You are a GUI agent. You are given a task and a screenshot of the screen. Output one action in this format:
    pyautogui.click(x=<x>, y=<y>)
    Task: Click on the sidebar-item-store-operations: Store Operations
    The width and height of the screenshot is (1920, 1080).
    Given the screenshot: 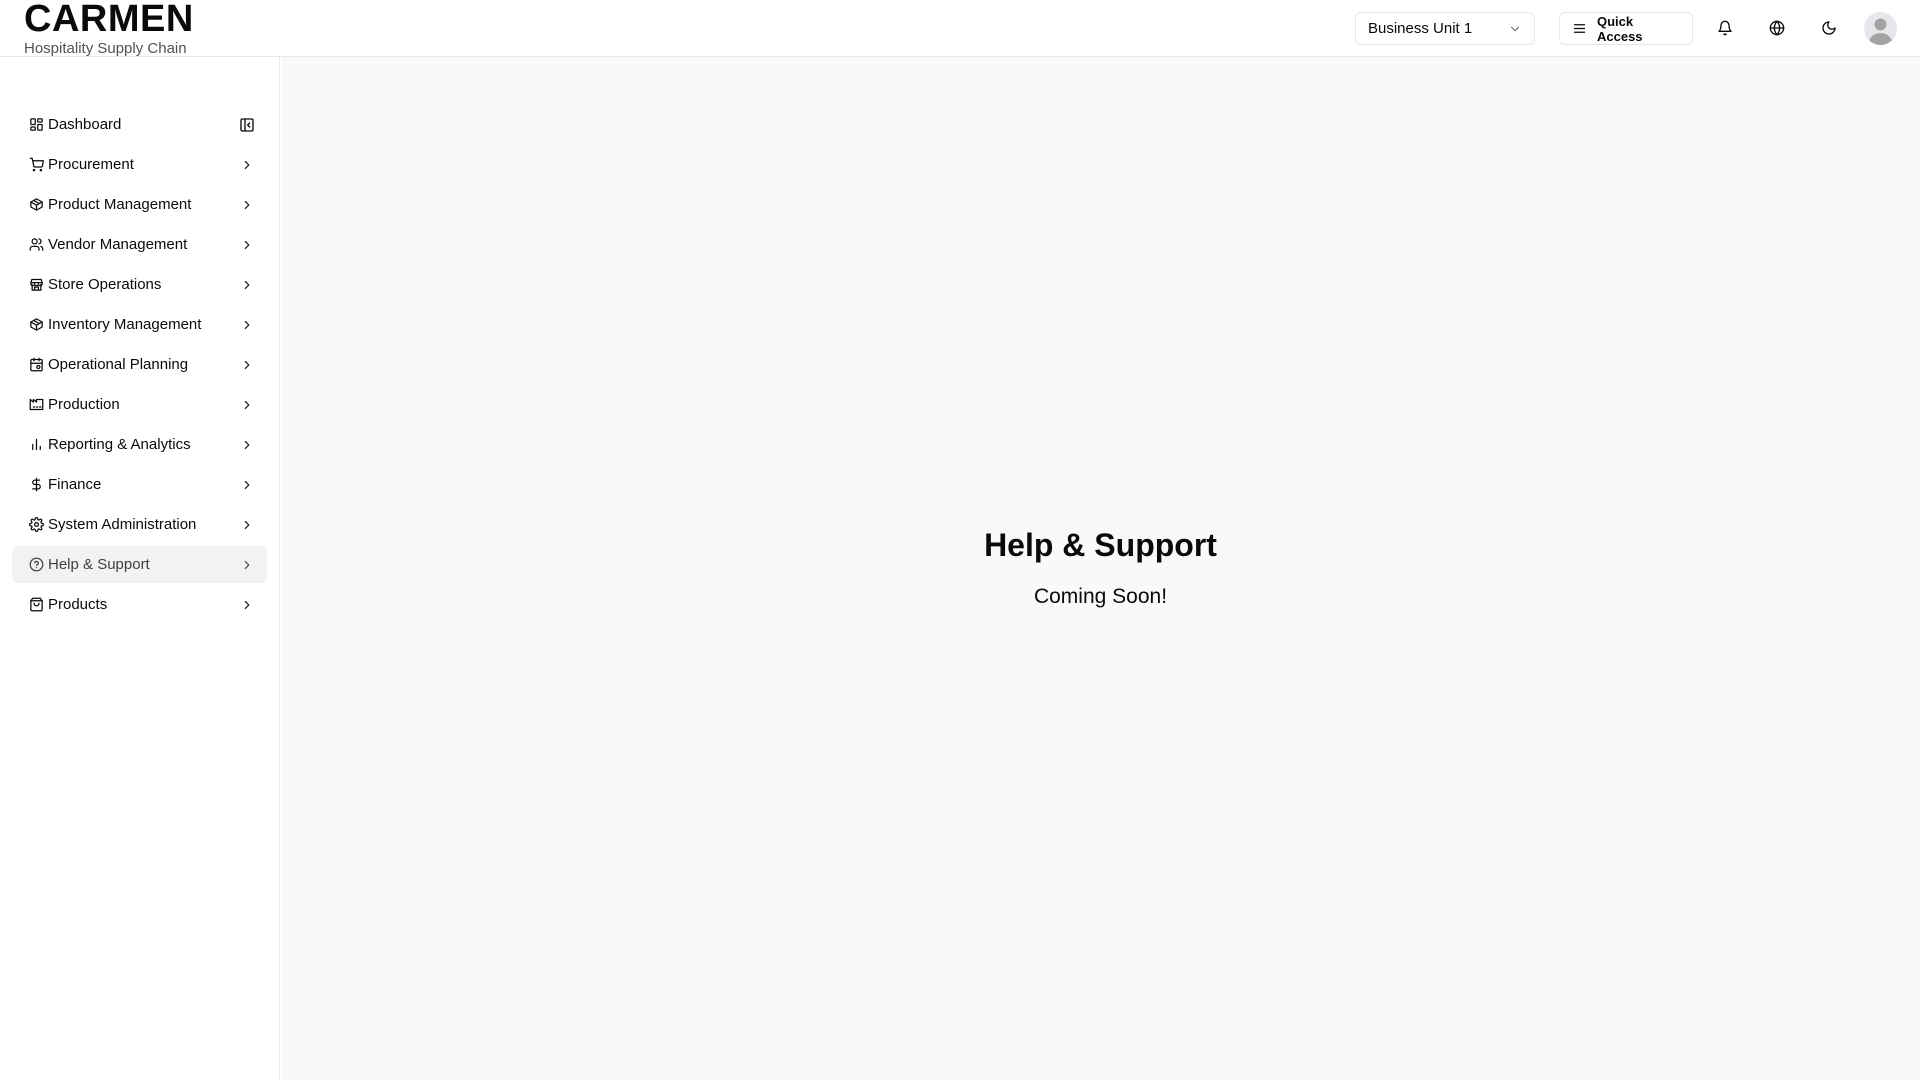 What is the action you would take?
    pyautogui.click(x=139, y=284)
    